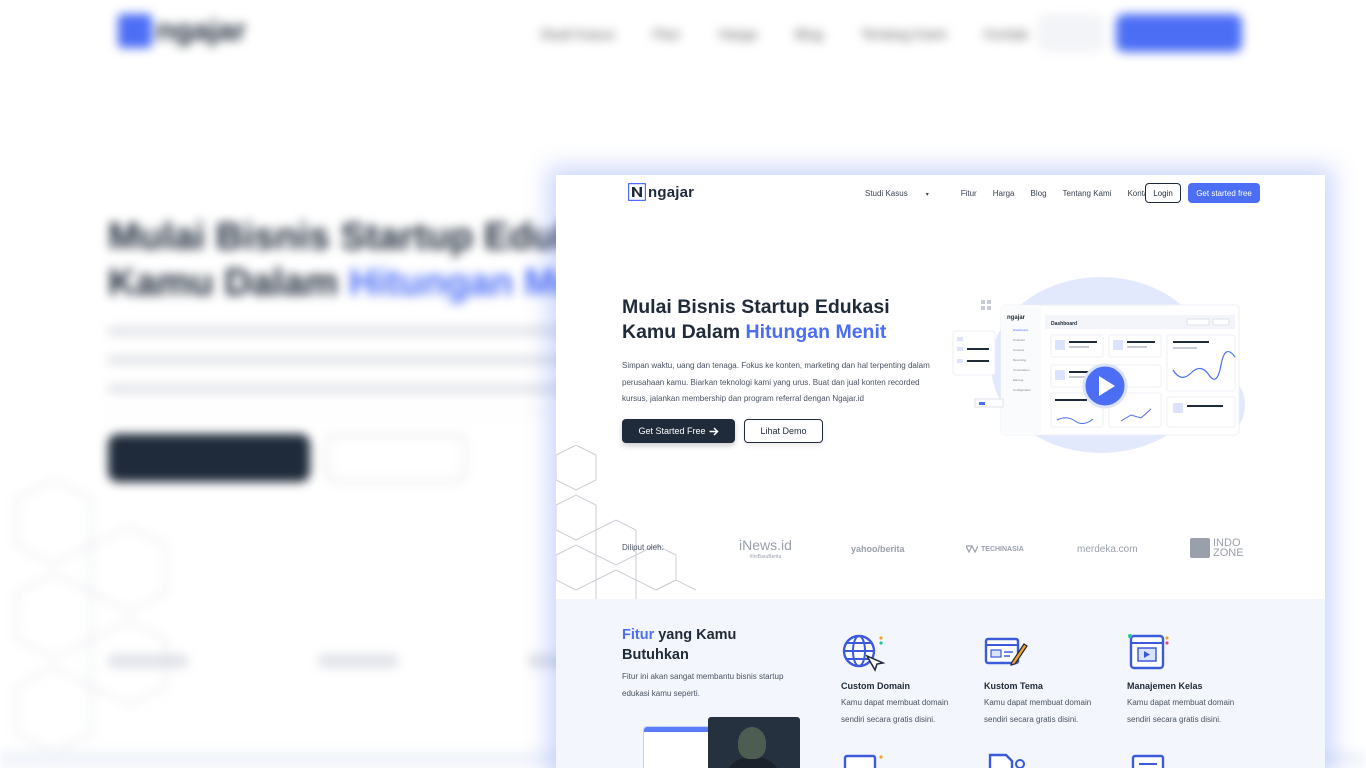  Describe the element at coordinates (1087, 193) in the screenshot. I see `nav-item-tentang-kami: Tentang Kami` at that location.